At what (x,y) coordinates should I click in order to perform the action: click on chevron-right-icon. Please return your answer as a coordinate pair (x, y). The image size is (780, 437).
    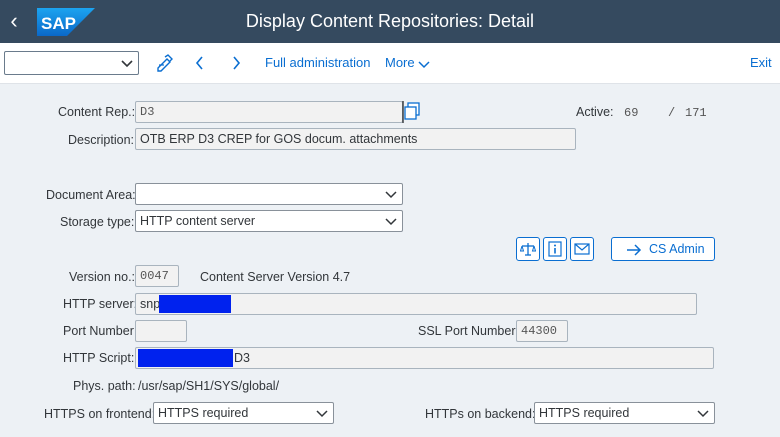
    Looking at the image, I should click on (236, 63).